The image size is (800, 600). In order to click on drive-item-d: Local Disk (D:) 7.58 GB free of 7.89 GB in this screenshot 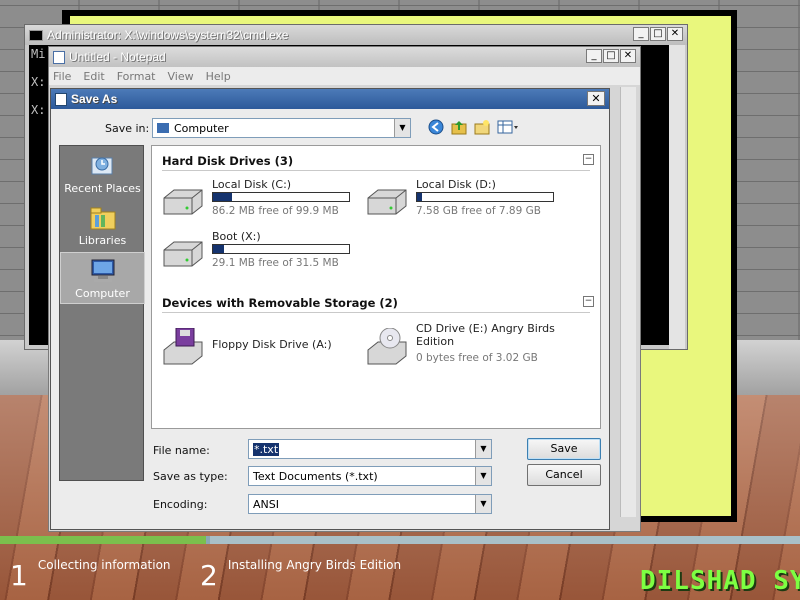, I will do `click(464, 200)`.